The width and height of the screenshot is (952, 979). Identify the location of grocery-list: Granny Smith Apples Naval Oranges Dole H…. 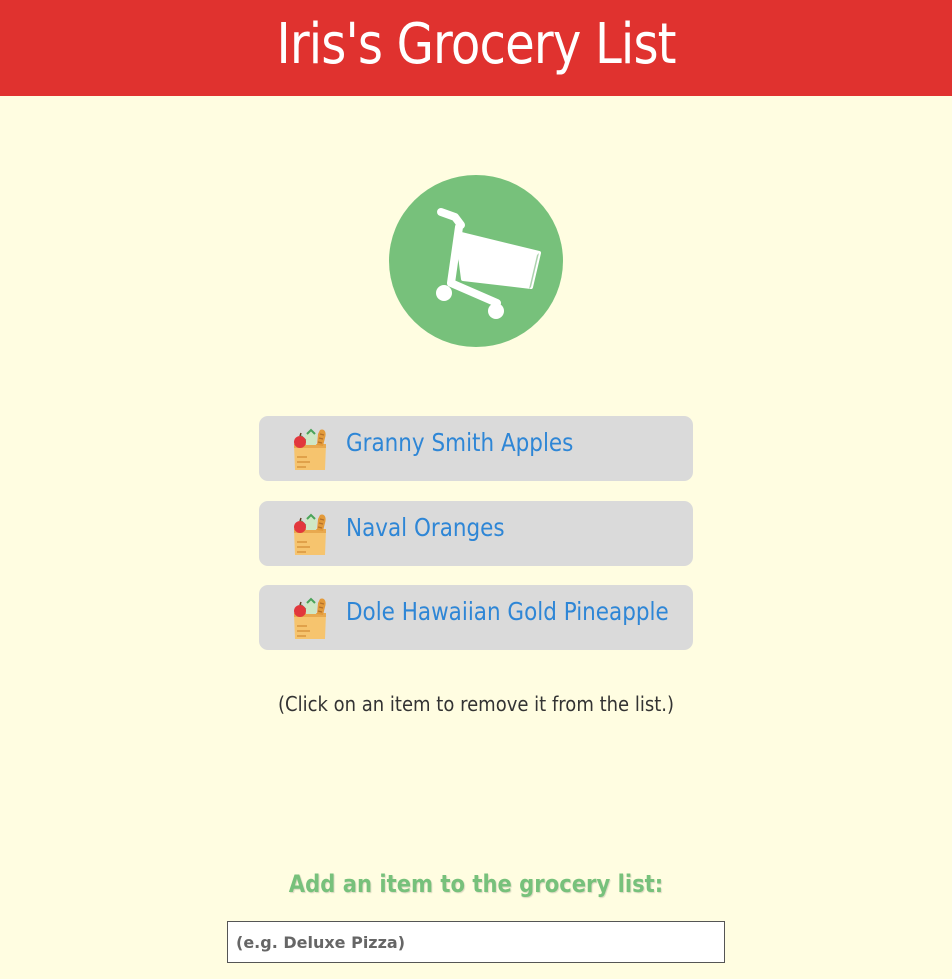
(476, 543).